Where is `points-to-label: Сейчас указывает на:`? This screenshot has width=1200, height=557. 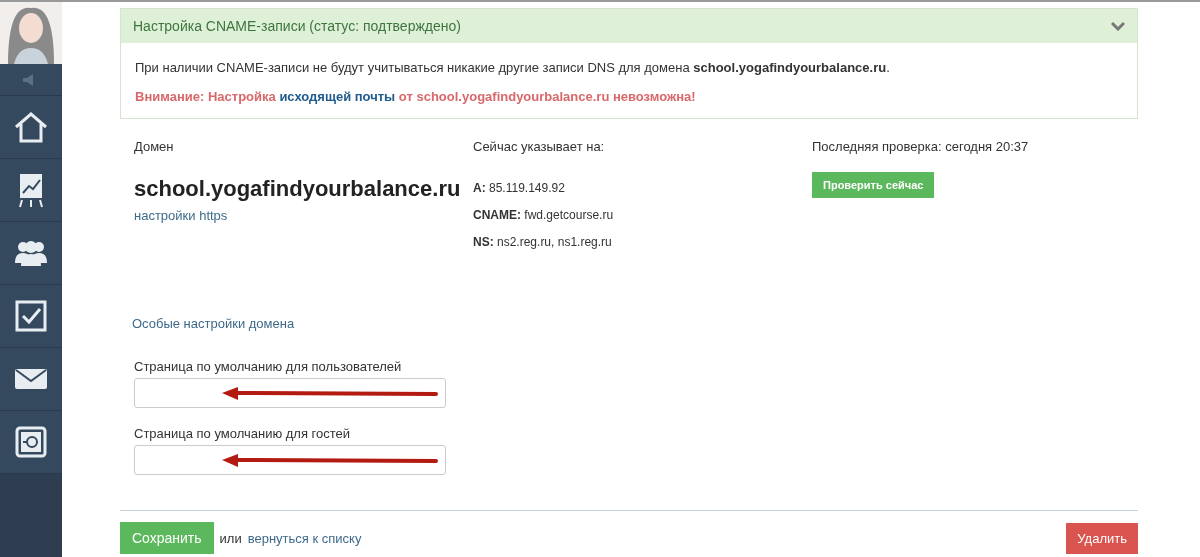
points-to-label: Сейчас указывает на: is located at coordinates (539, 146).